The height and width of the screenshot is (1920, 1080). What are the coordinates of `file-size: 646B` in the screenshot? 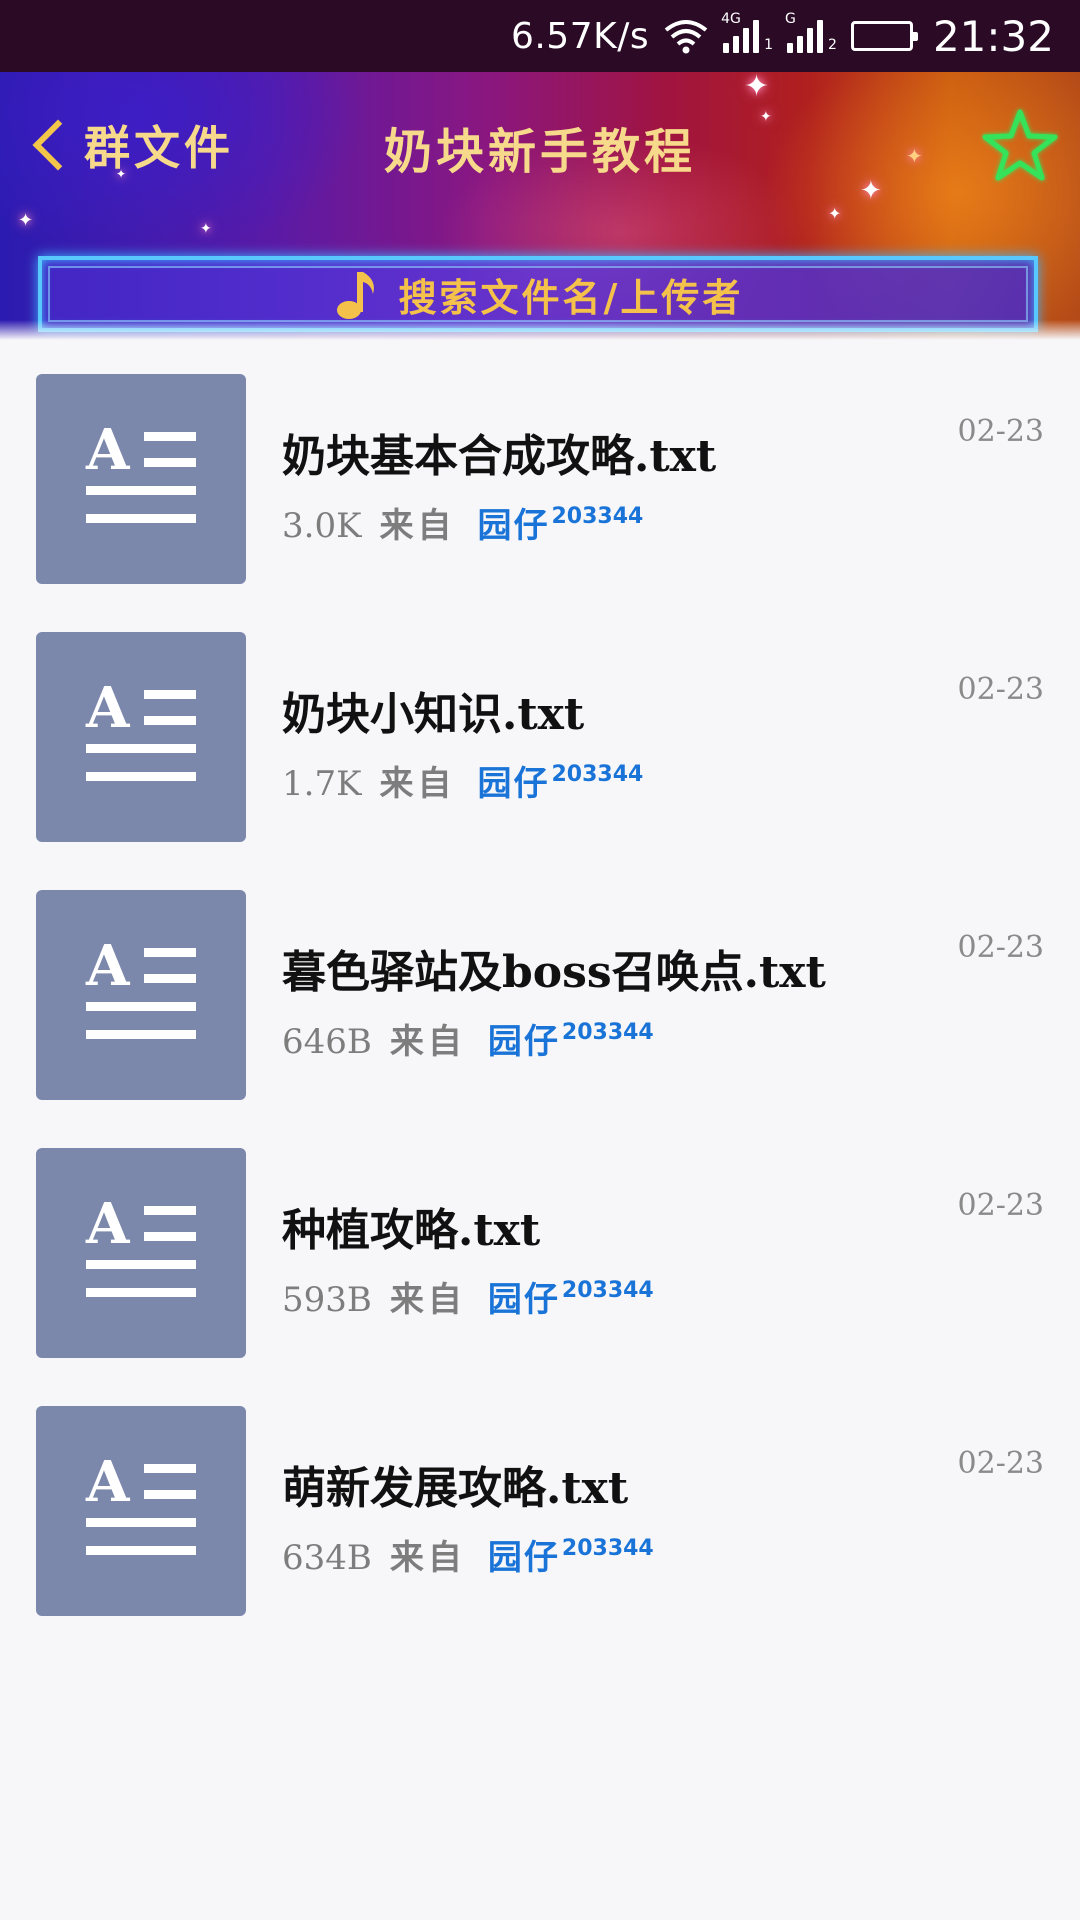 It's located at (327, 1042).